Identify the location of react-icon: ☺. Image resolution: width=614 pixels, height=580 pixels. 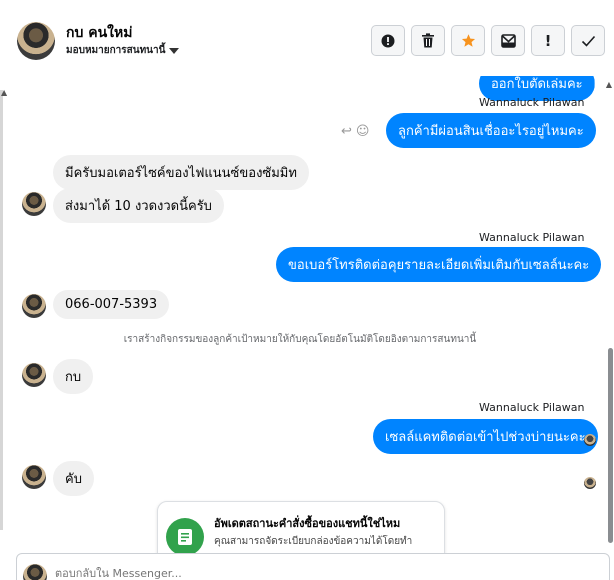
(363, 131).